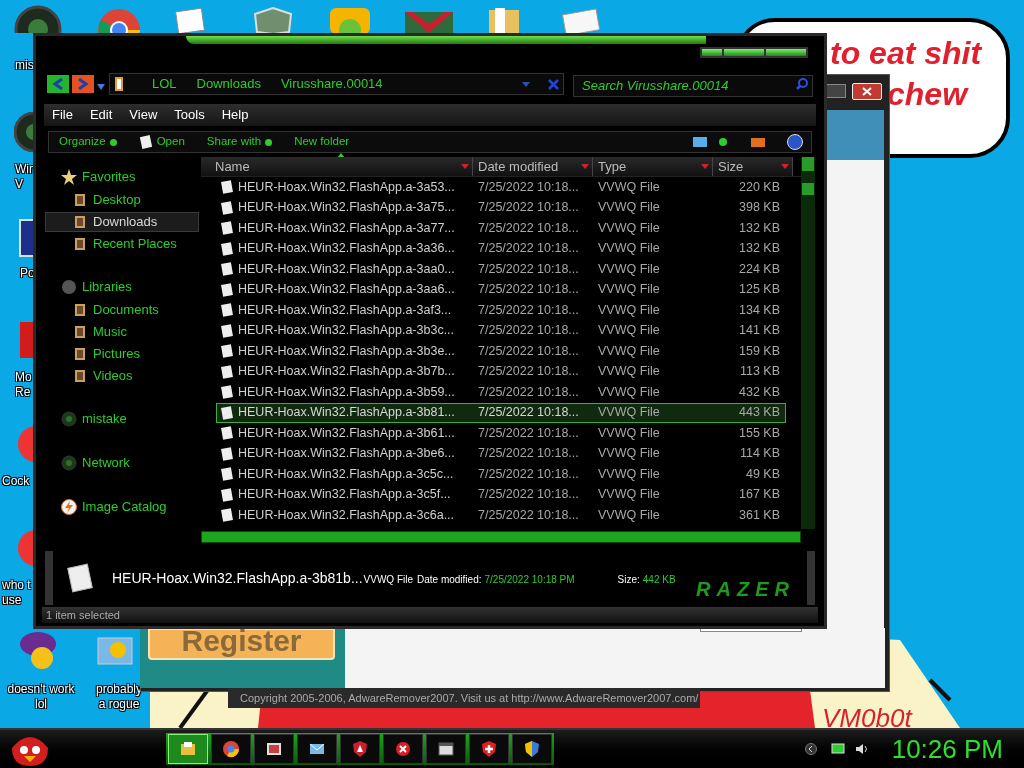  What do you see at coordinates (795, 142) in the screenshot?
I see `help-icon` at bounding box center [795, 142].